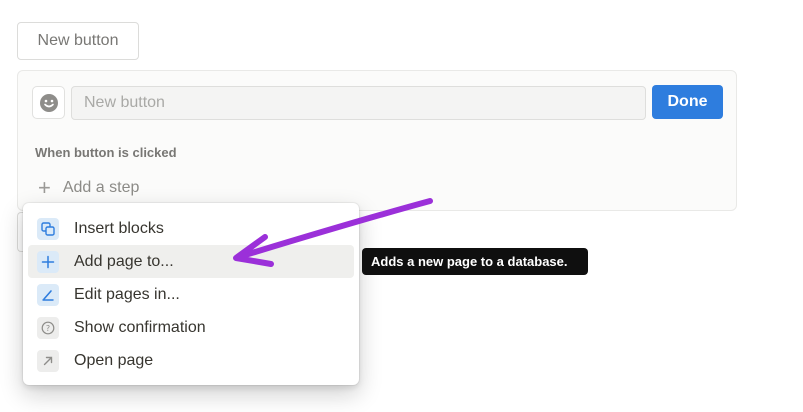 Image resolution: width=803 pixels, height=412 pixels. I want to click on question-circle-icon: ?, so click(48, 327).